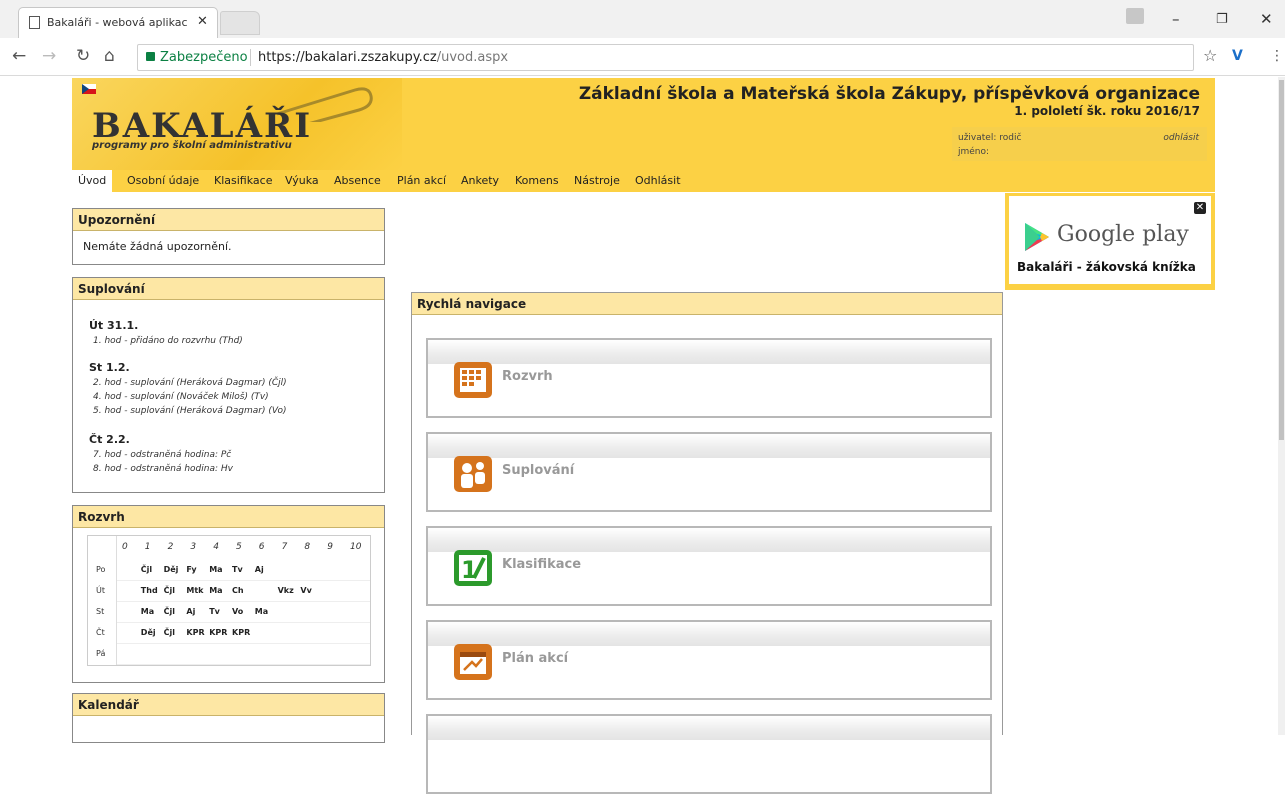  Describe the element at coordinates (100, 632) in the screenshot. I see `day-label: Čt` at that location.